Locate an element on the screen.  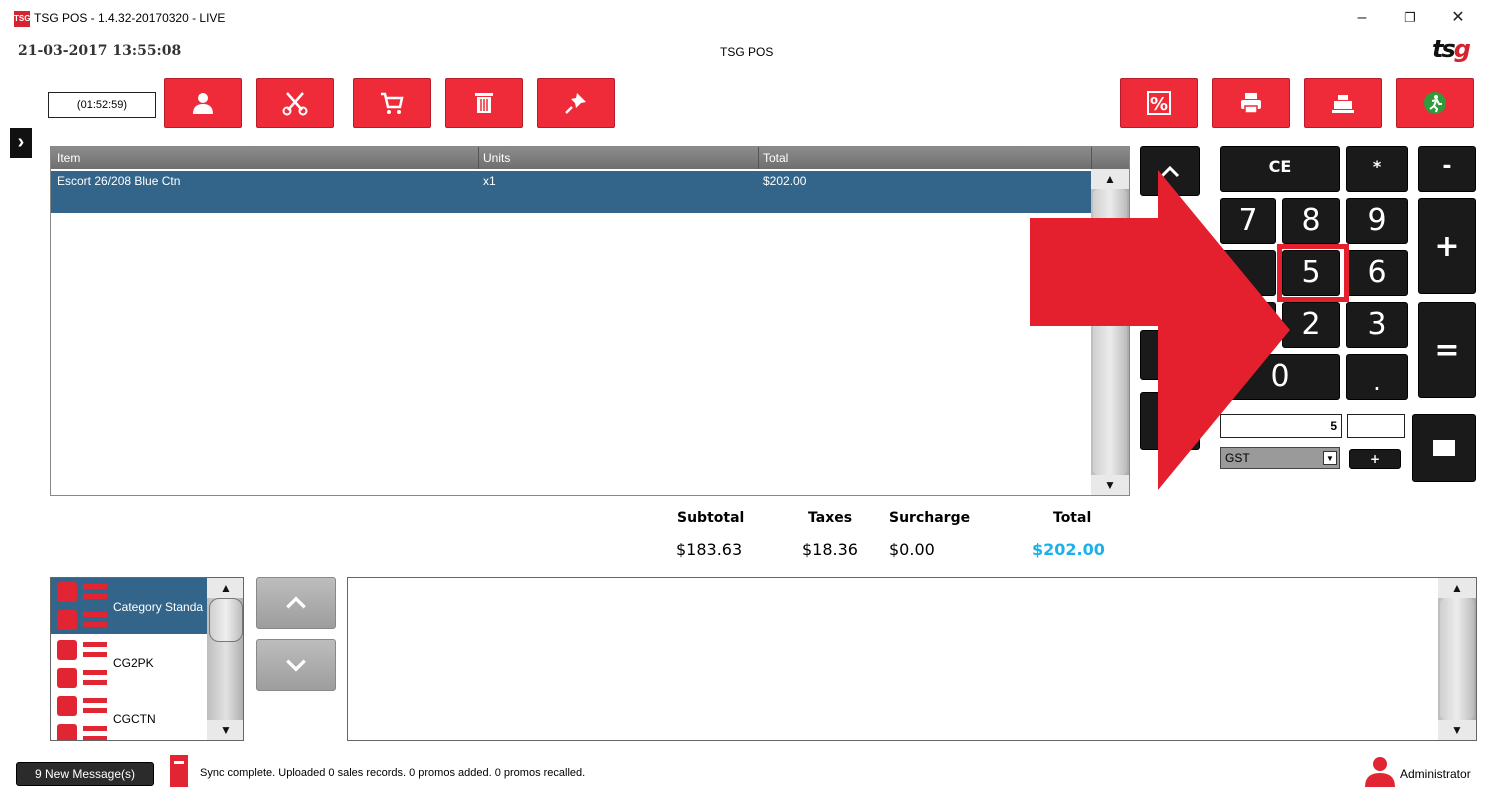
highlight-box is located at coordinates (1313, 273).